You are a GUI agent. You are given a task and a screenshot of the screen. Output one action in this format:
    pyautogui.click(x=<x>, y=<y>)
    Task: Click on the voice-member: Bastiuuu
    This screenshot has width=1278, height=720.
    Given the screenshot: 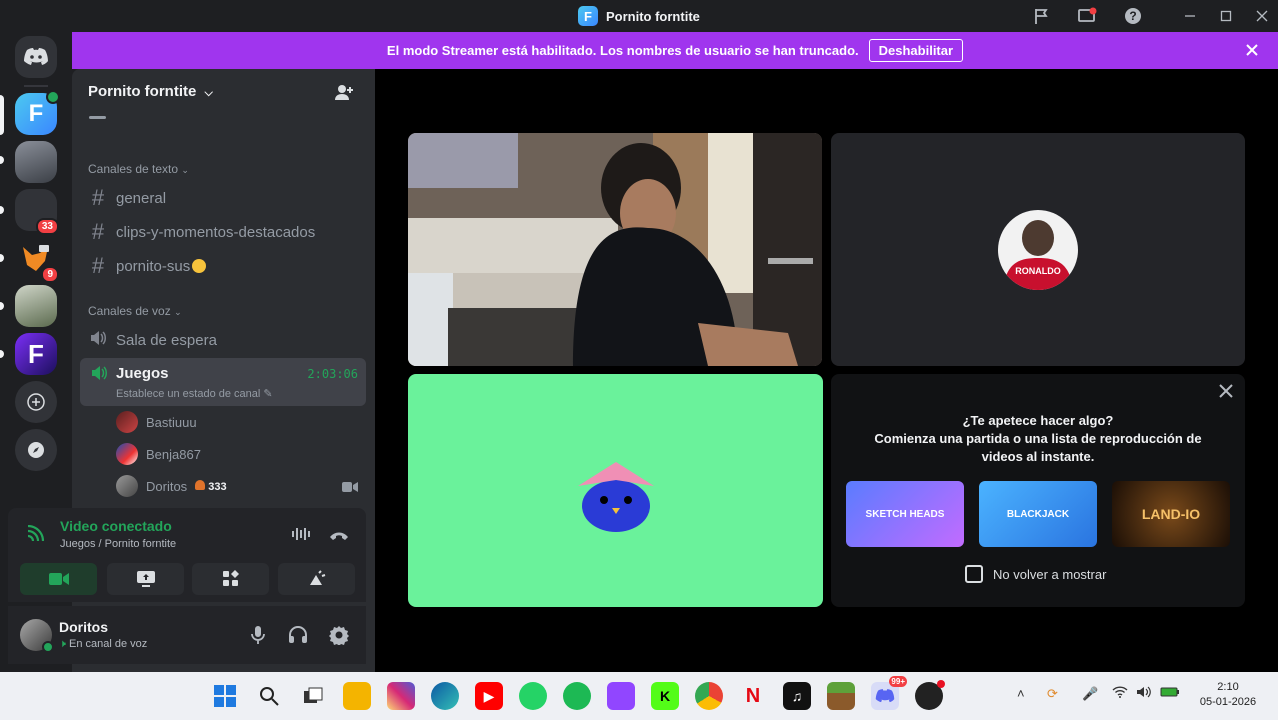 What is the action you would take?
    pyautogui.click(x=156, y=422)
    